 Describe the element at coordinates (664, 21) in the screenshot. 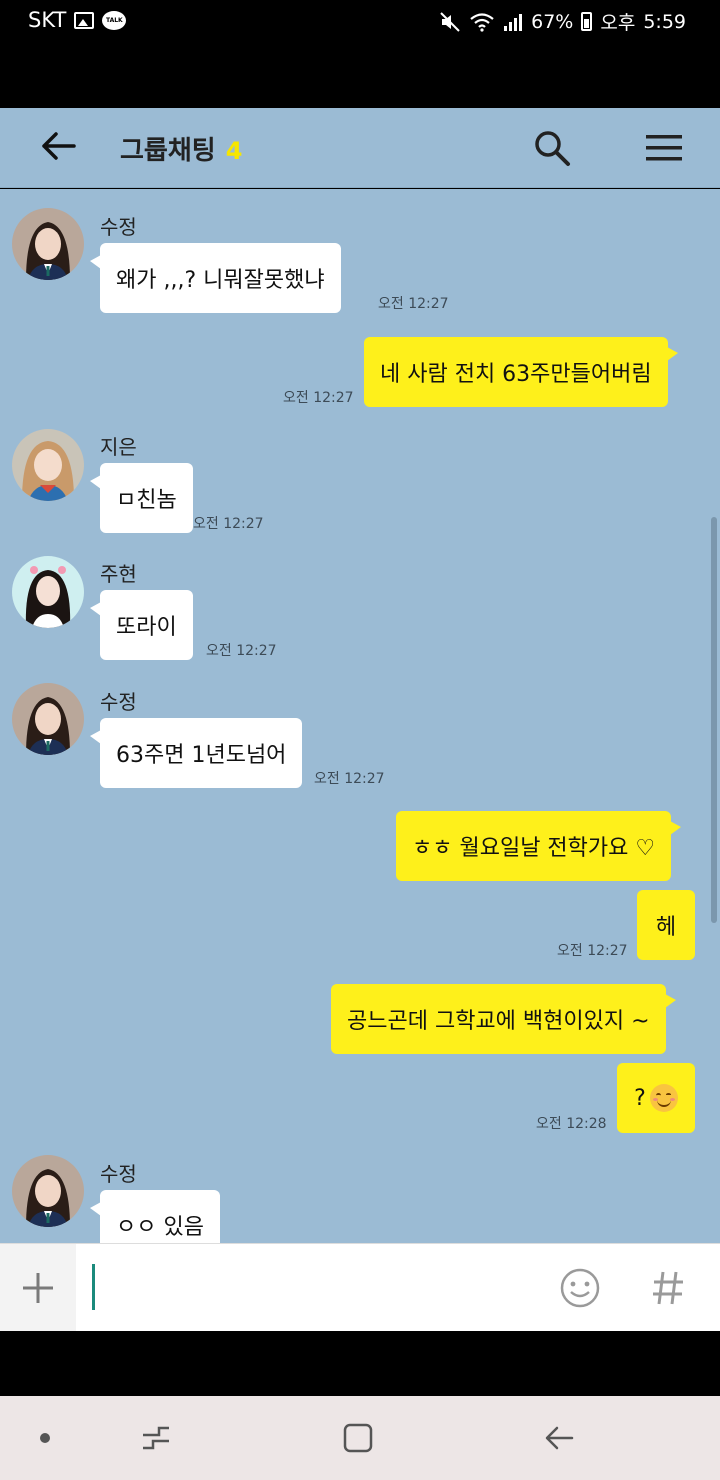

I see `clock-time: 5:59` at that location.